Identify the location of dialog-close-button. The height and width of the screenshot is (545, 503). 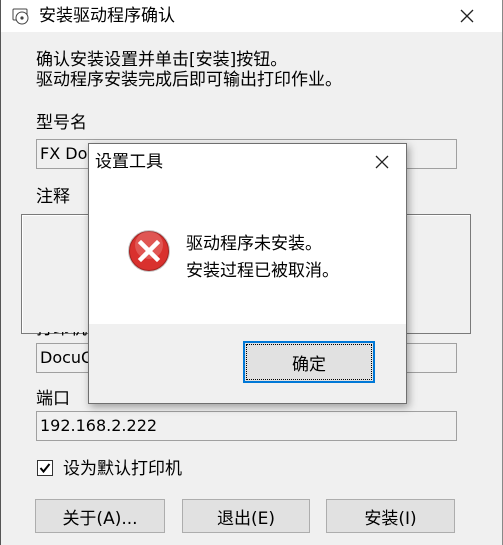
(382, 162).